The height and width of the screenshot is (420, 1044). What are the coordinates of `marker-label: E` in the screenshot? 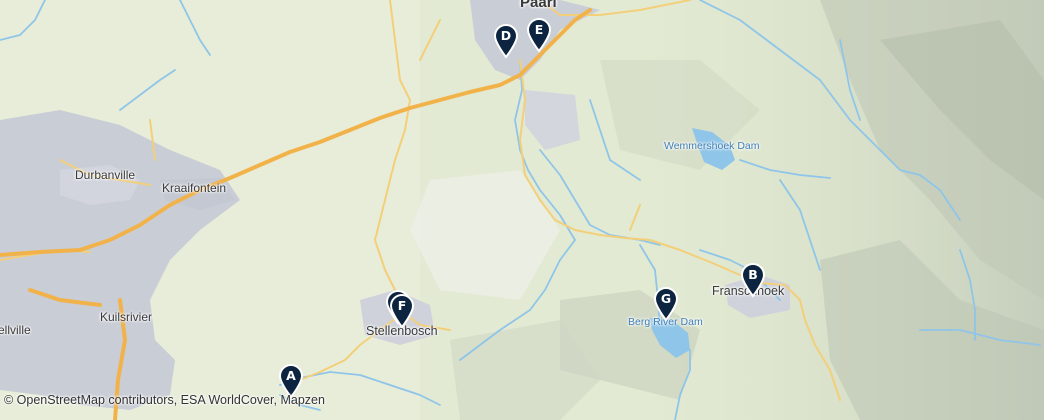 It's located at (539, 29).